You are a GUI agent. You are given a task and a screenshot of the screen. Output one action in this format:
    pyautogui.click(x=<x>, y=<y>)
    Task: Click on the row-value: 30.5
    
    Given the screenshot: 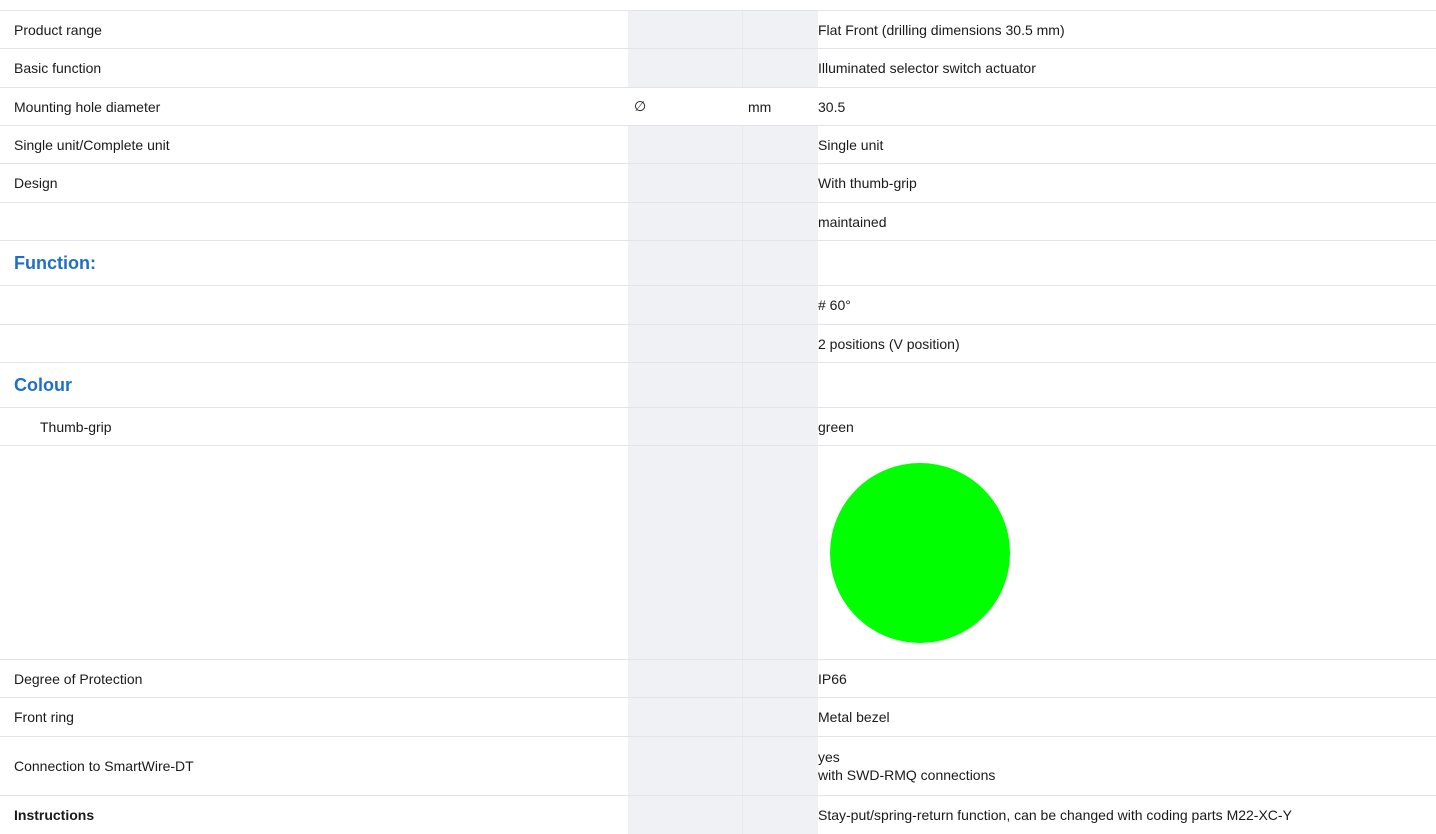 What is the action you would take?
    pyautogui.click(x=832, y=106)
    